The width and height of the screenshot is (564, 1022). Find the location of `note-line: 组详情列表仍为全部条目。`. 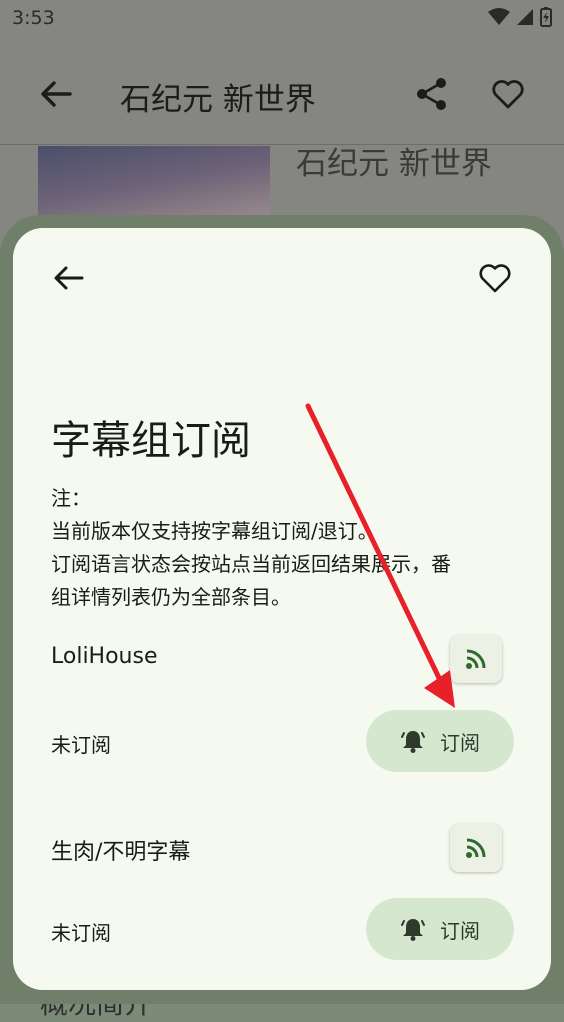

note-line: 组详情列表仍为全部条目。 is located at coordinates (171, 597).